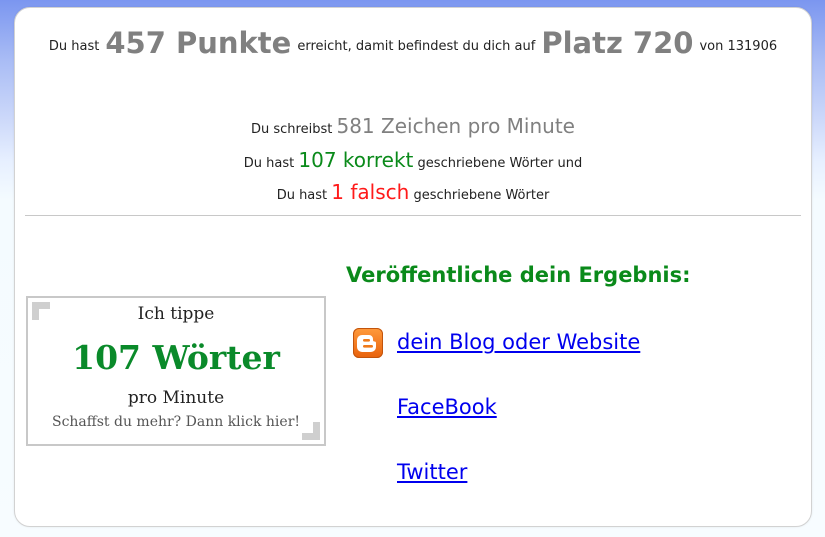 The image size is (825, 537). What do you see at coordinates (368, 343) in the screenshot?
I see `blogger-icon` at bounding box center [368, 343].